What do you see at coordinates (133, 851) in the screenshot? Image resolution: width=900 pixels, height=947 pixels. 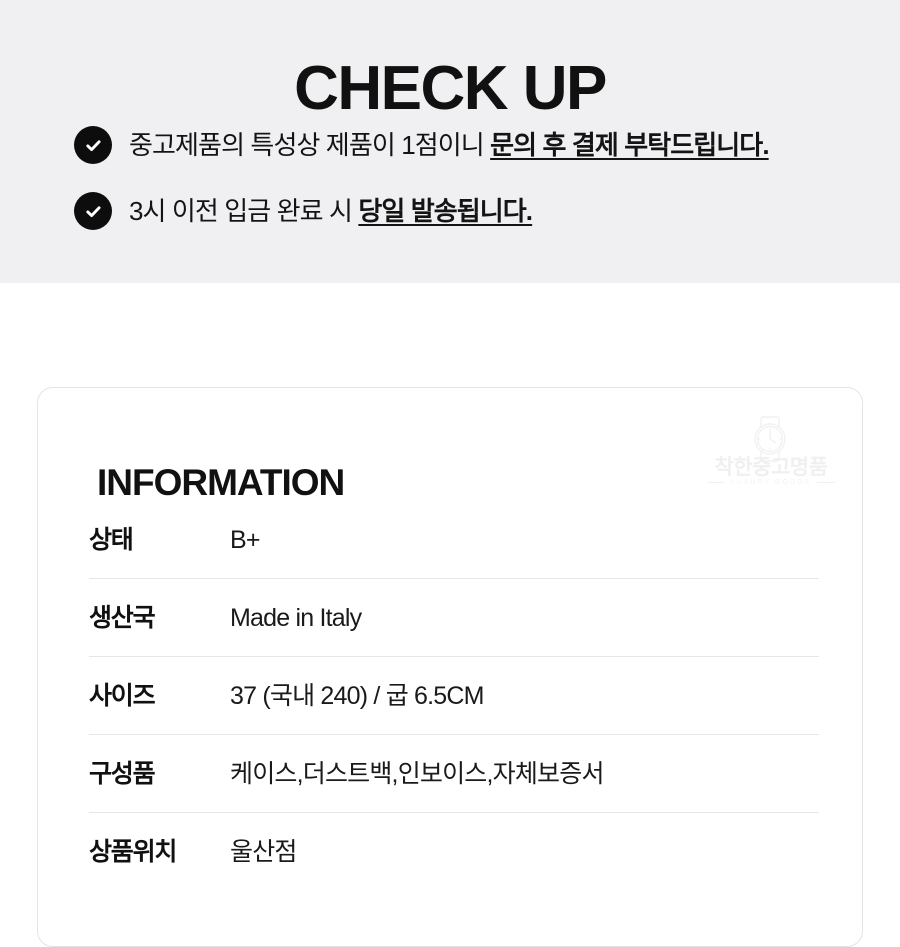 I see `row-label: 상품위치` at bounding box center [133, 851].